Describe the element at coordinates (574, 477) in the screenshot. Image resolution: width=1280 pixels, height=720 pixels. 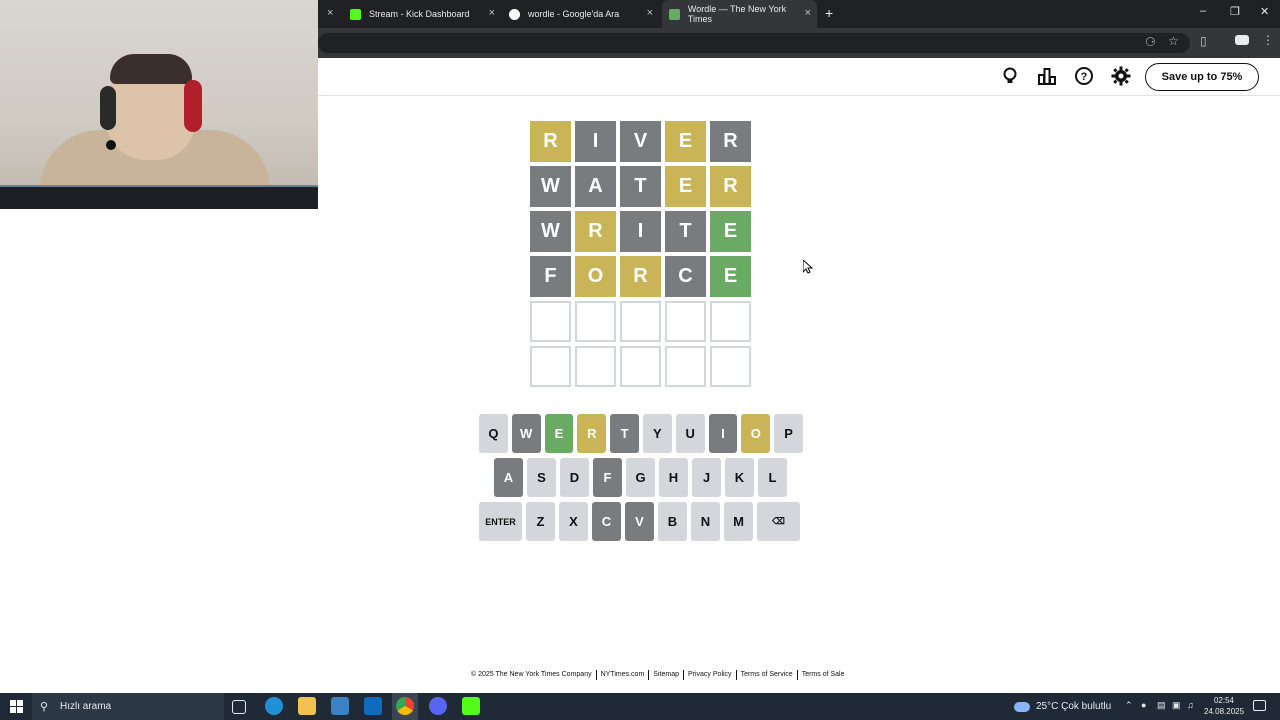
I see `key-d: D` at that location.